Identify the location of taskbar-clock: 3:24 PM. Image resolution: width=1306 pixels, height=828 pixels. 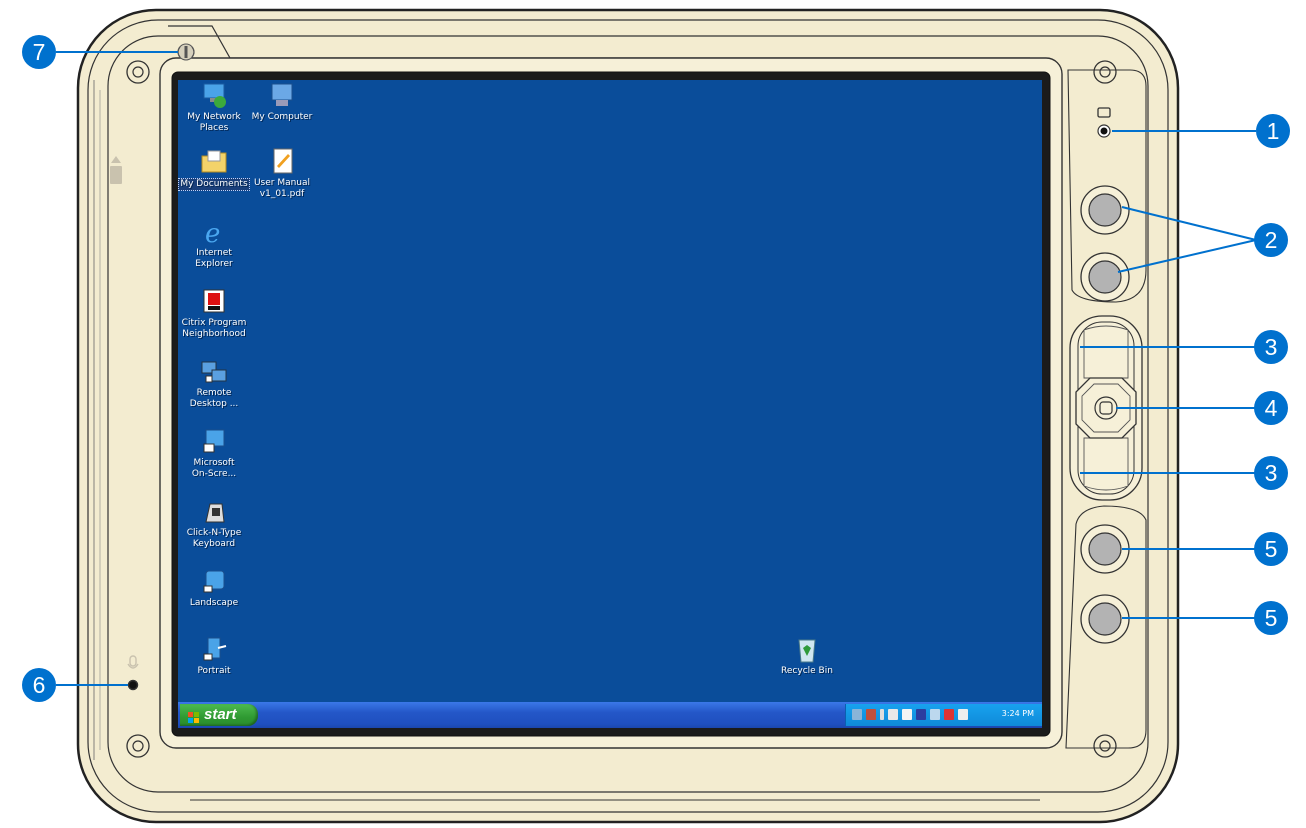
(1017, 713).